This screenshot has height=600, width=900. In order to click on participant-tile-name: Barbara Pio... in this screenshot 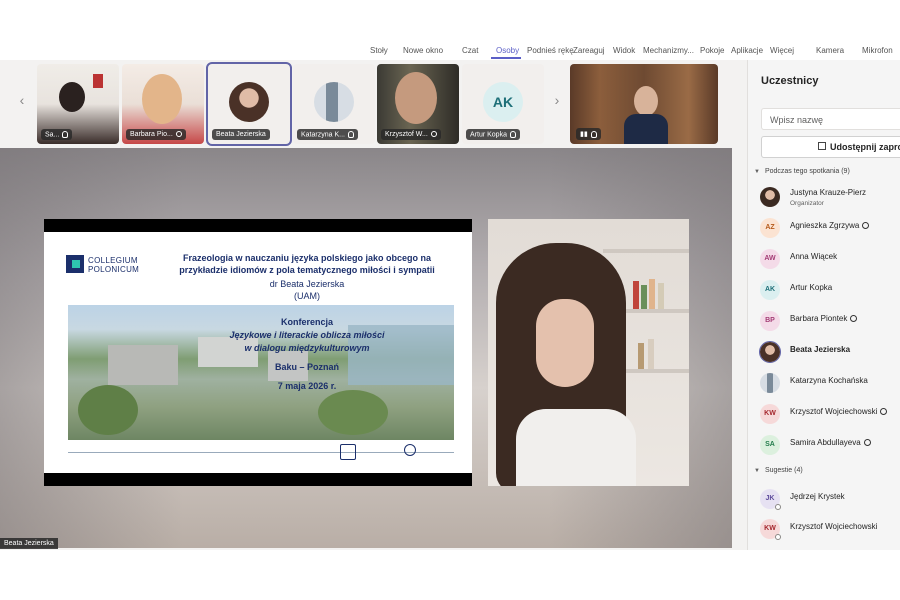, I will do `click(156, 134)`.